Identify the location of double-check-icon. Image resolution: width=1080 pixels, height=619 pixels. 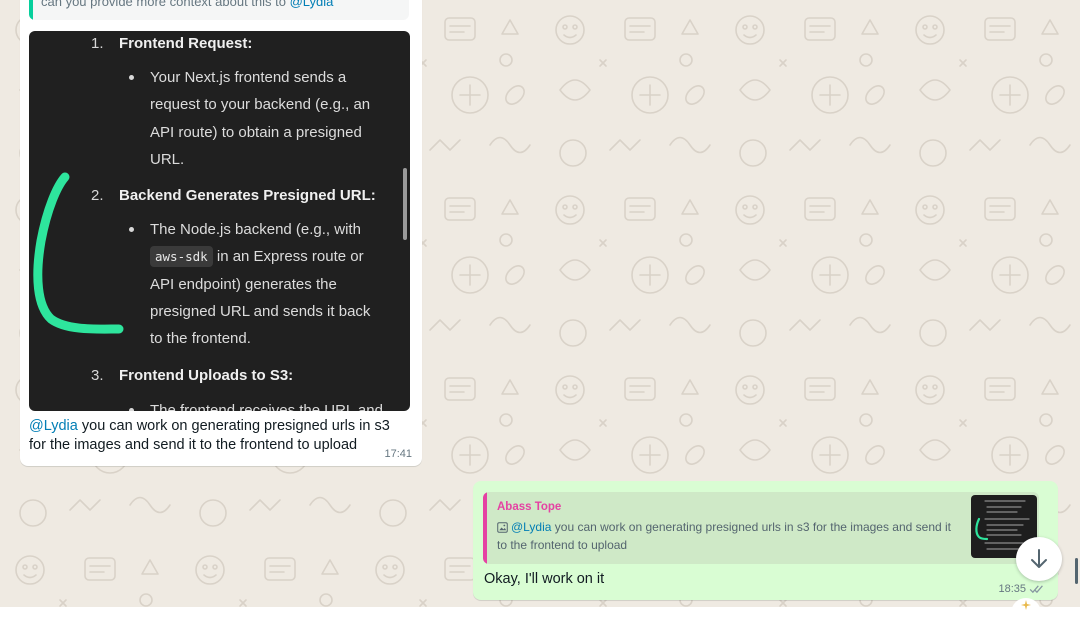
(1036, 589).